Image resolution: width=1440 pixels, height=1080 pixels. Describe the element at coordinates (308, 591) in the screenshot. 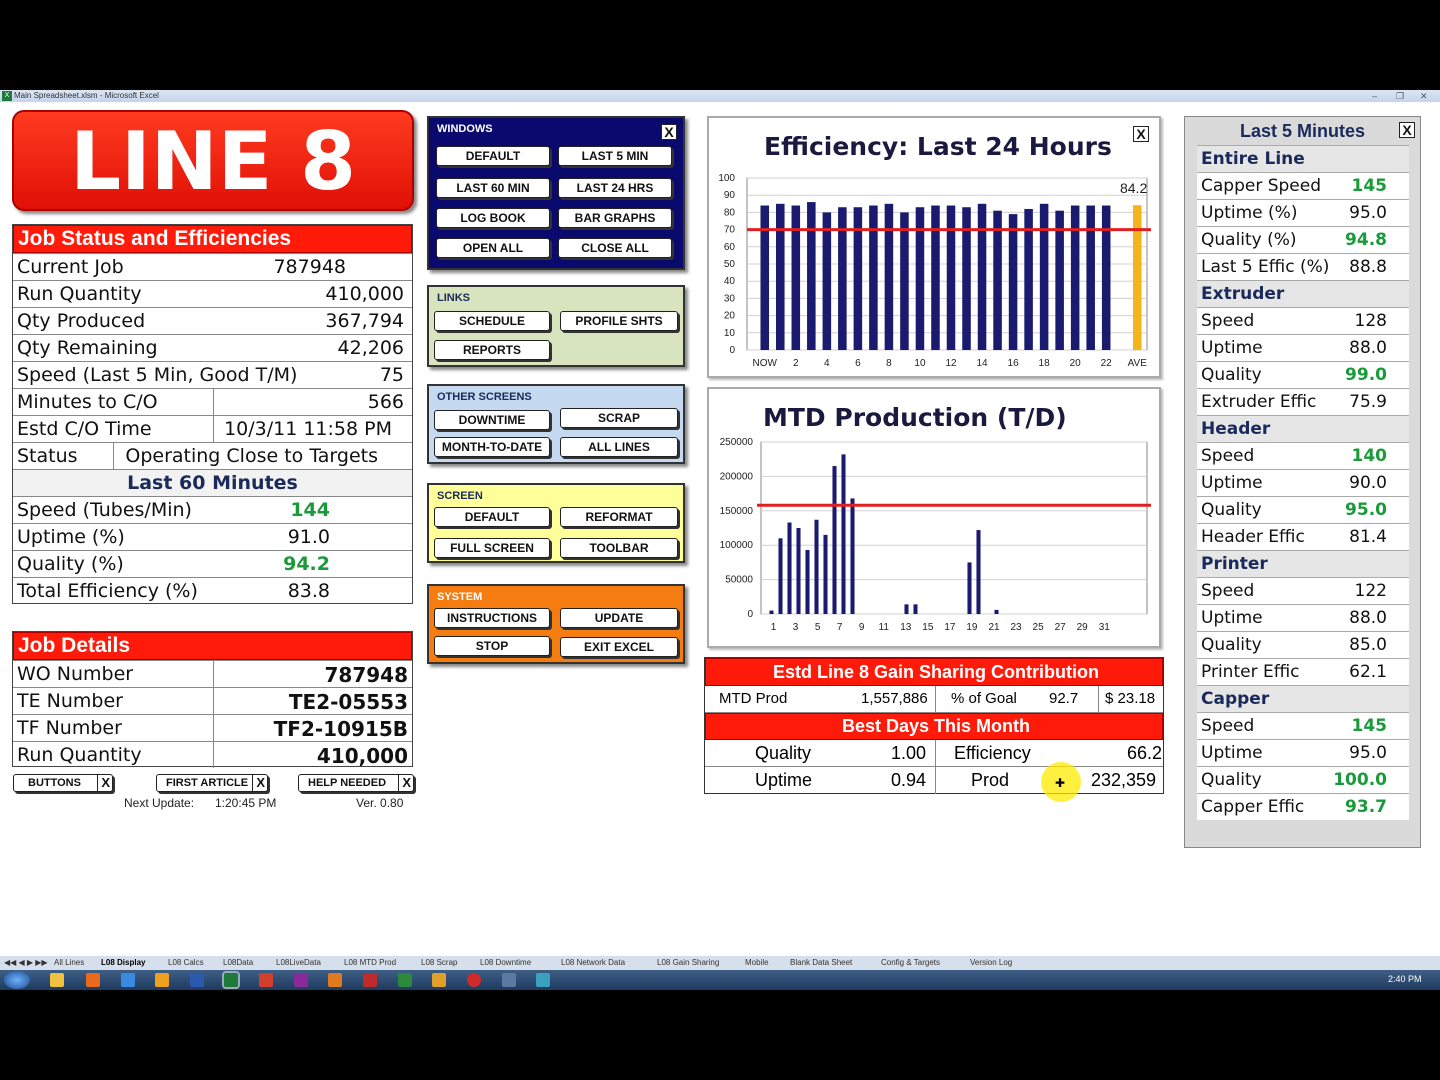

I see `last60-value: 83.8` at that location.